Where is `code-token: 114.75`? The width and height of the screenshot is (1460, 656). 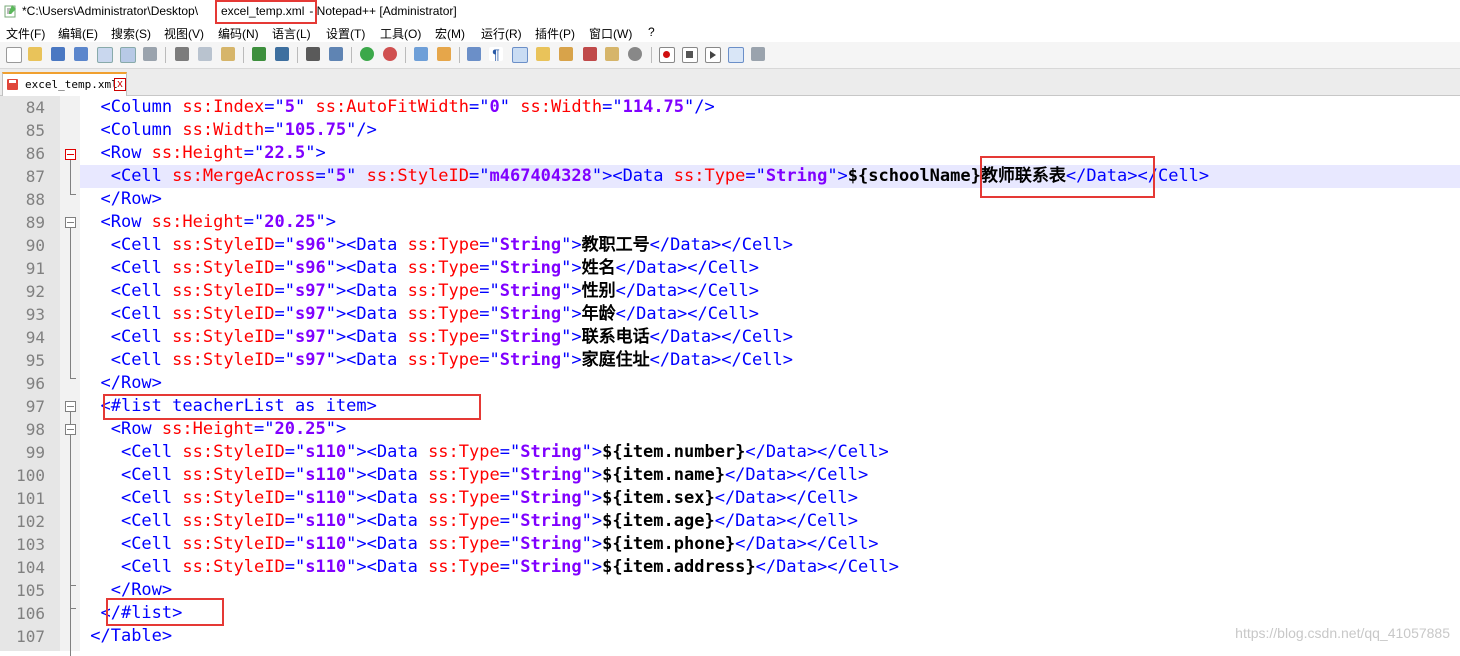
code-token: 114.75 is located at coordinates (653, 107).